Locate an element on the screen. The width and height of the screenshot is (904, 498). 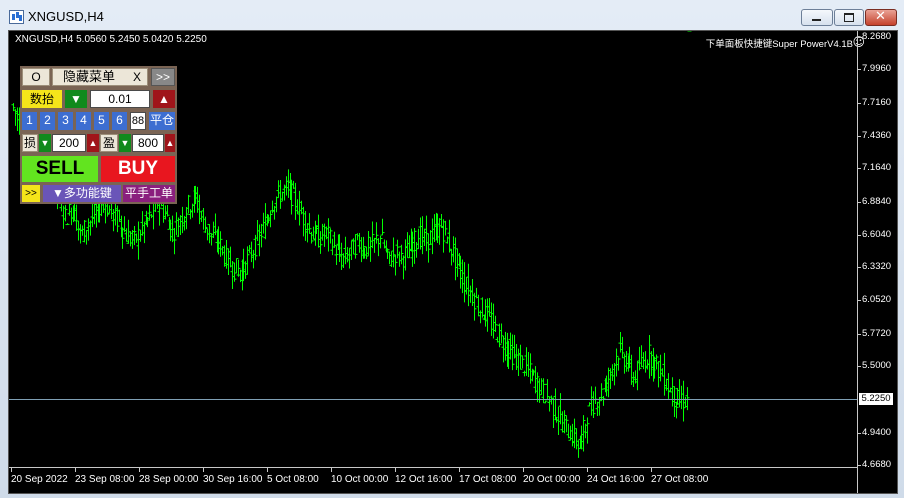
title-bar: XNGUSD,H4 is located at coordinates (452, 15).